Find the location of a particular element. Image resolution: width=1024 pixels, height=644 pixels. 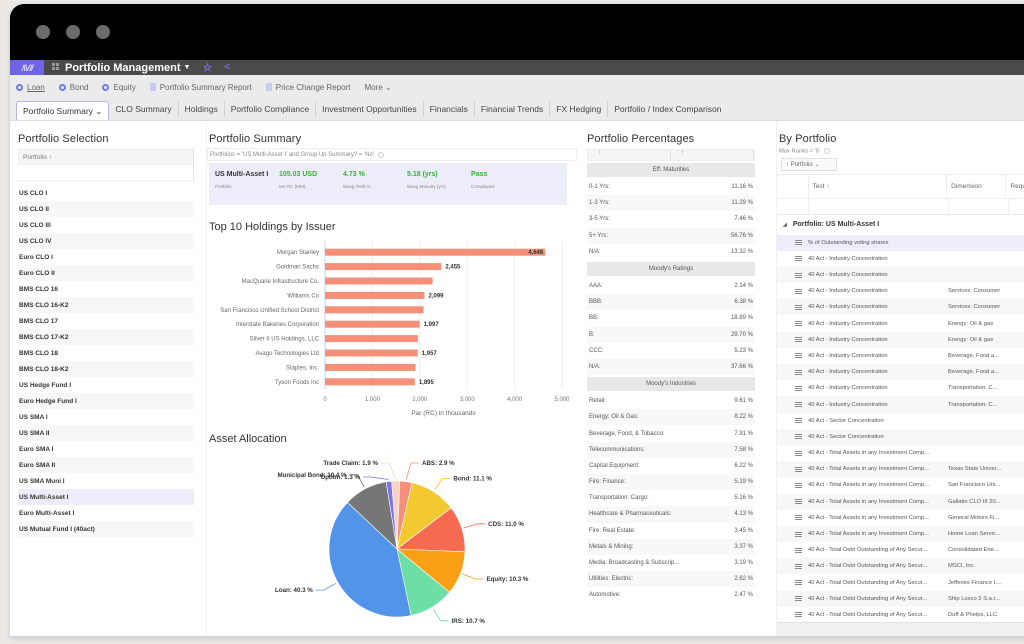

window-minimize-button is located at coordinates (73, 32).